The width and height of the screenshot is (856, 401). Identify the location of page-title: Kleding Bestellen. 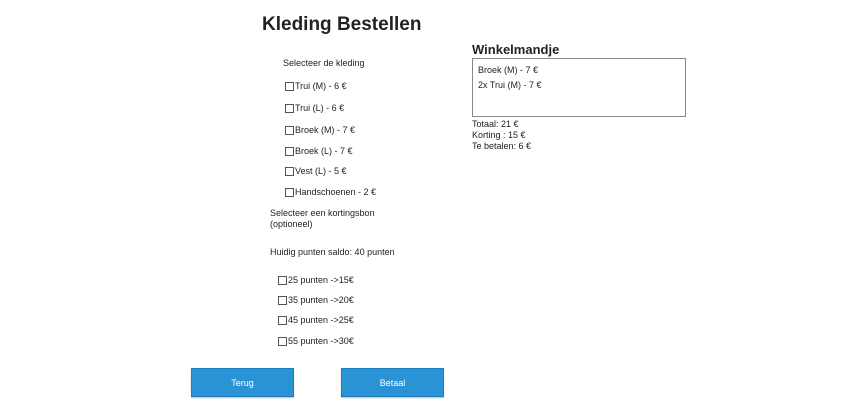
(342, 24).